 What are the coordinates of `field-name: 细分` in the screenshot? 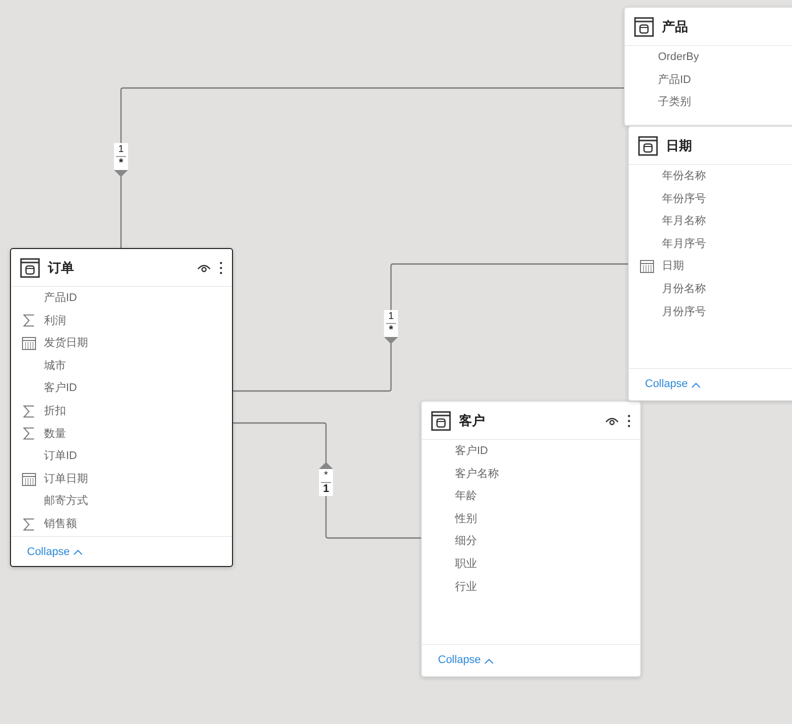 It's located at (466, 541).